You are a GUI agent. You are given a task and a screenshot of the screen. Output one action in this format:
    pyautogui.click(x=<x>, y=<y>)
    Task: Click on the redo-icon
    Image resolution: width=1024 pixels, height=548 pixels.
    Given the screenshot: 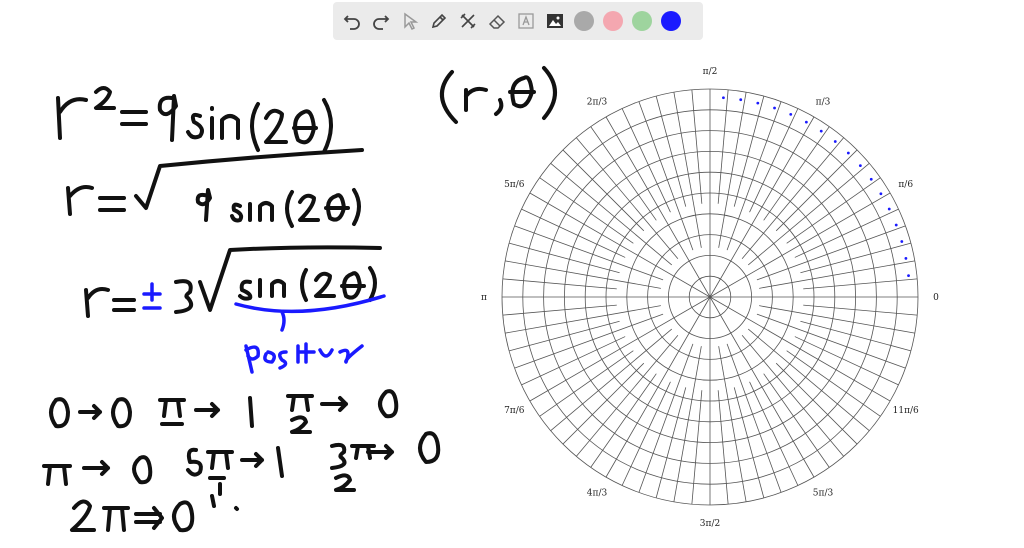 What is the action you would take?
    pyautogui.click(x=381, y=22)
    